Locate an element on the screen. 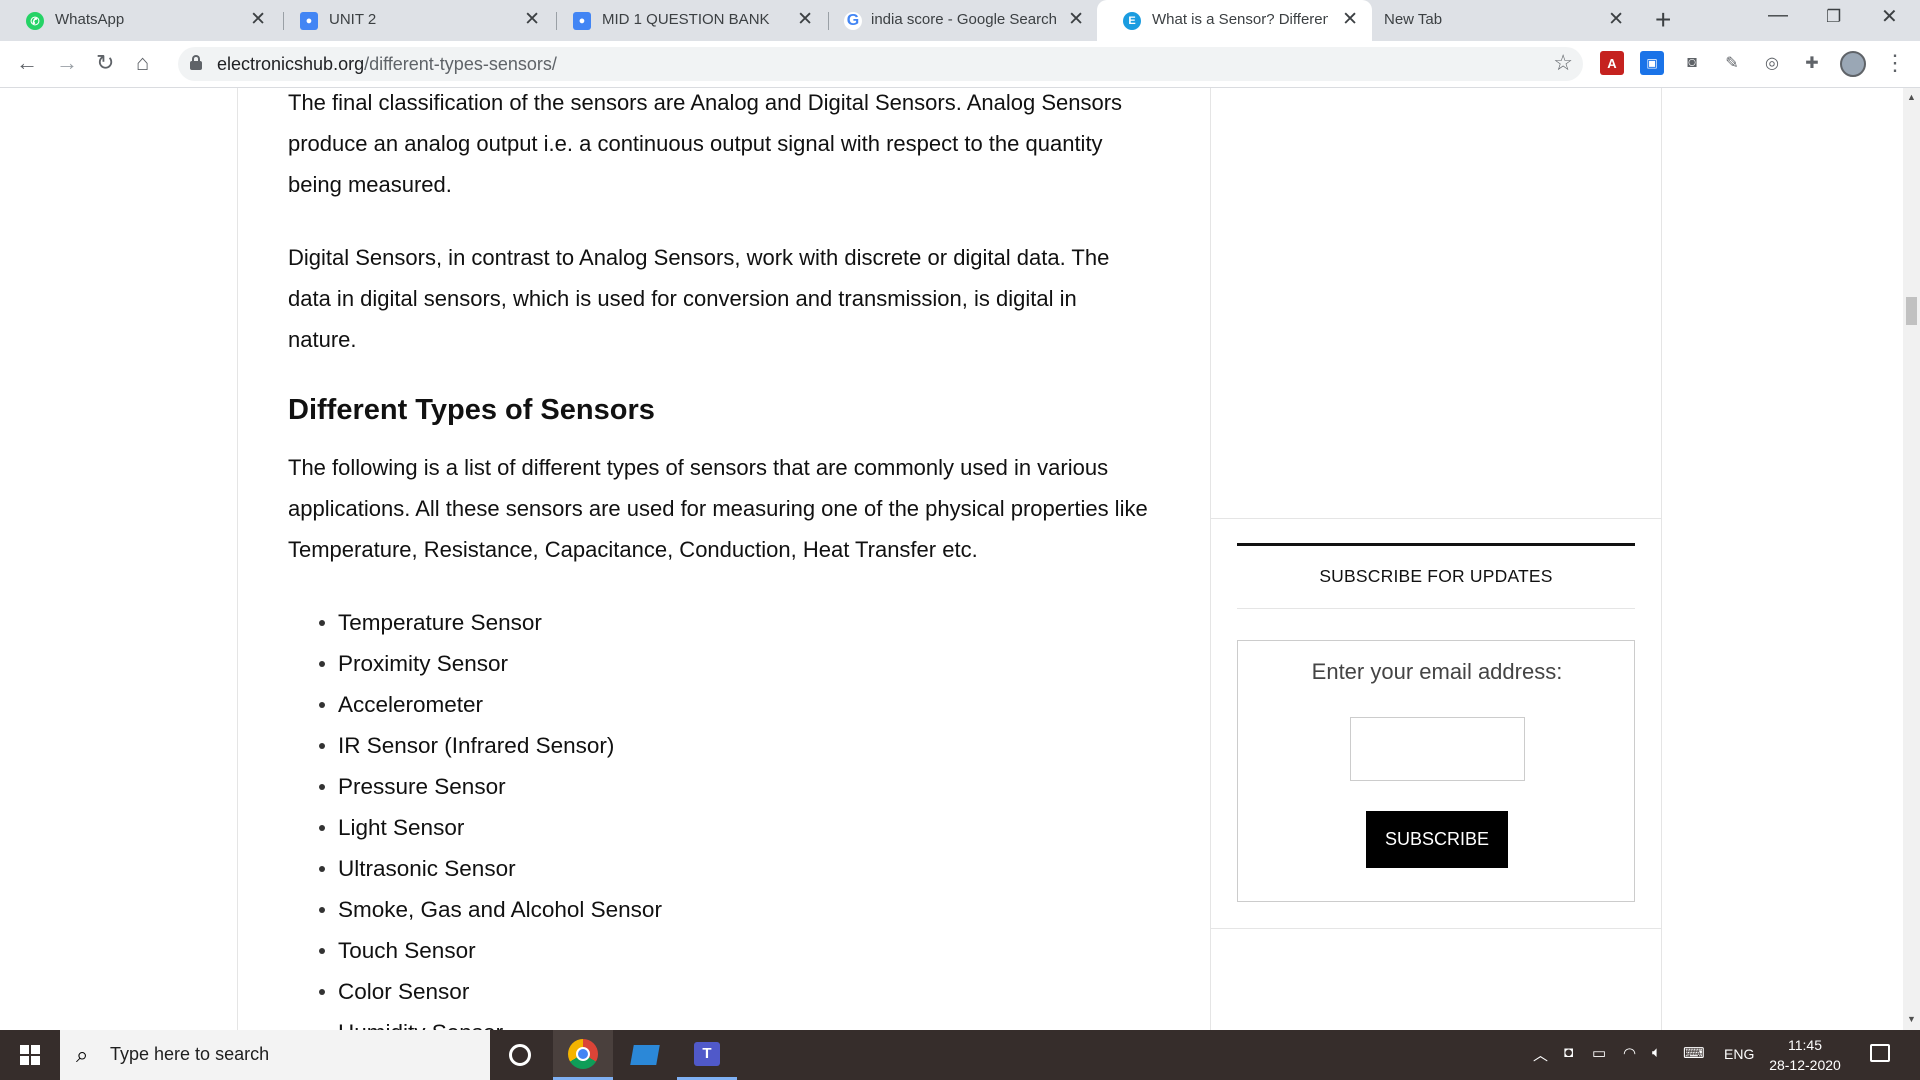  url-host: electronicshub.org is located at coordinates (291, 64).